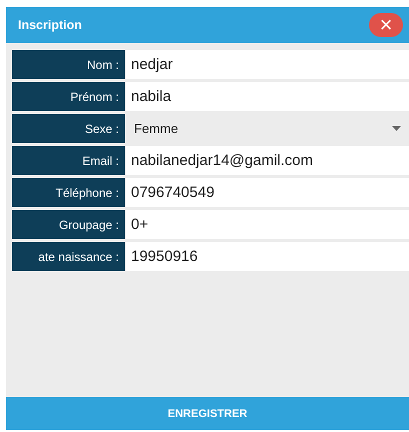 This screenshot has width=409, height=432. Describe the element at coordinates (68, 64) in the screenshot. I see `field-label: Nom :` at that location.